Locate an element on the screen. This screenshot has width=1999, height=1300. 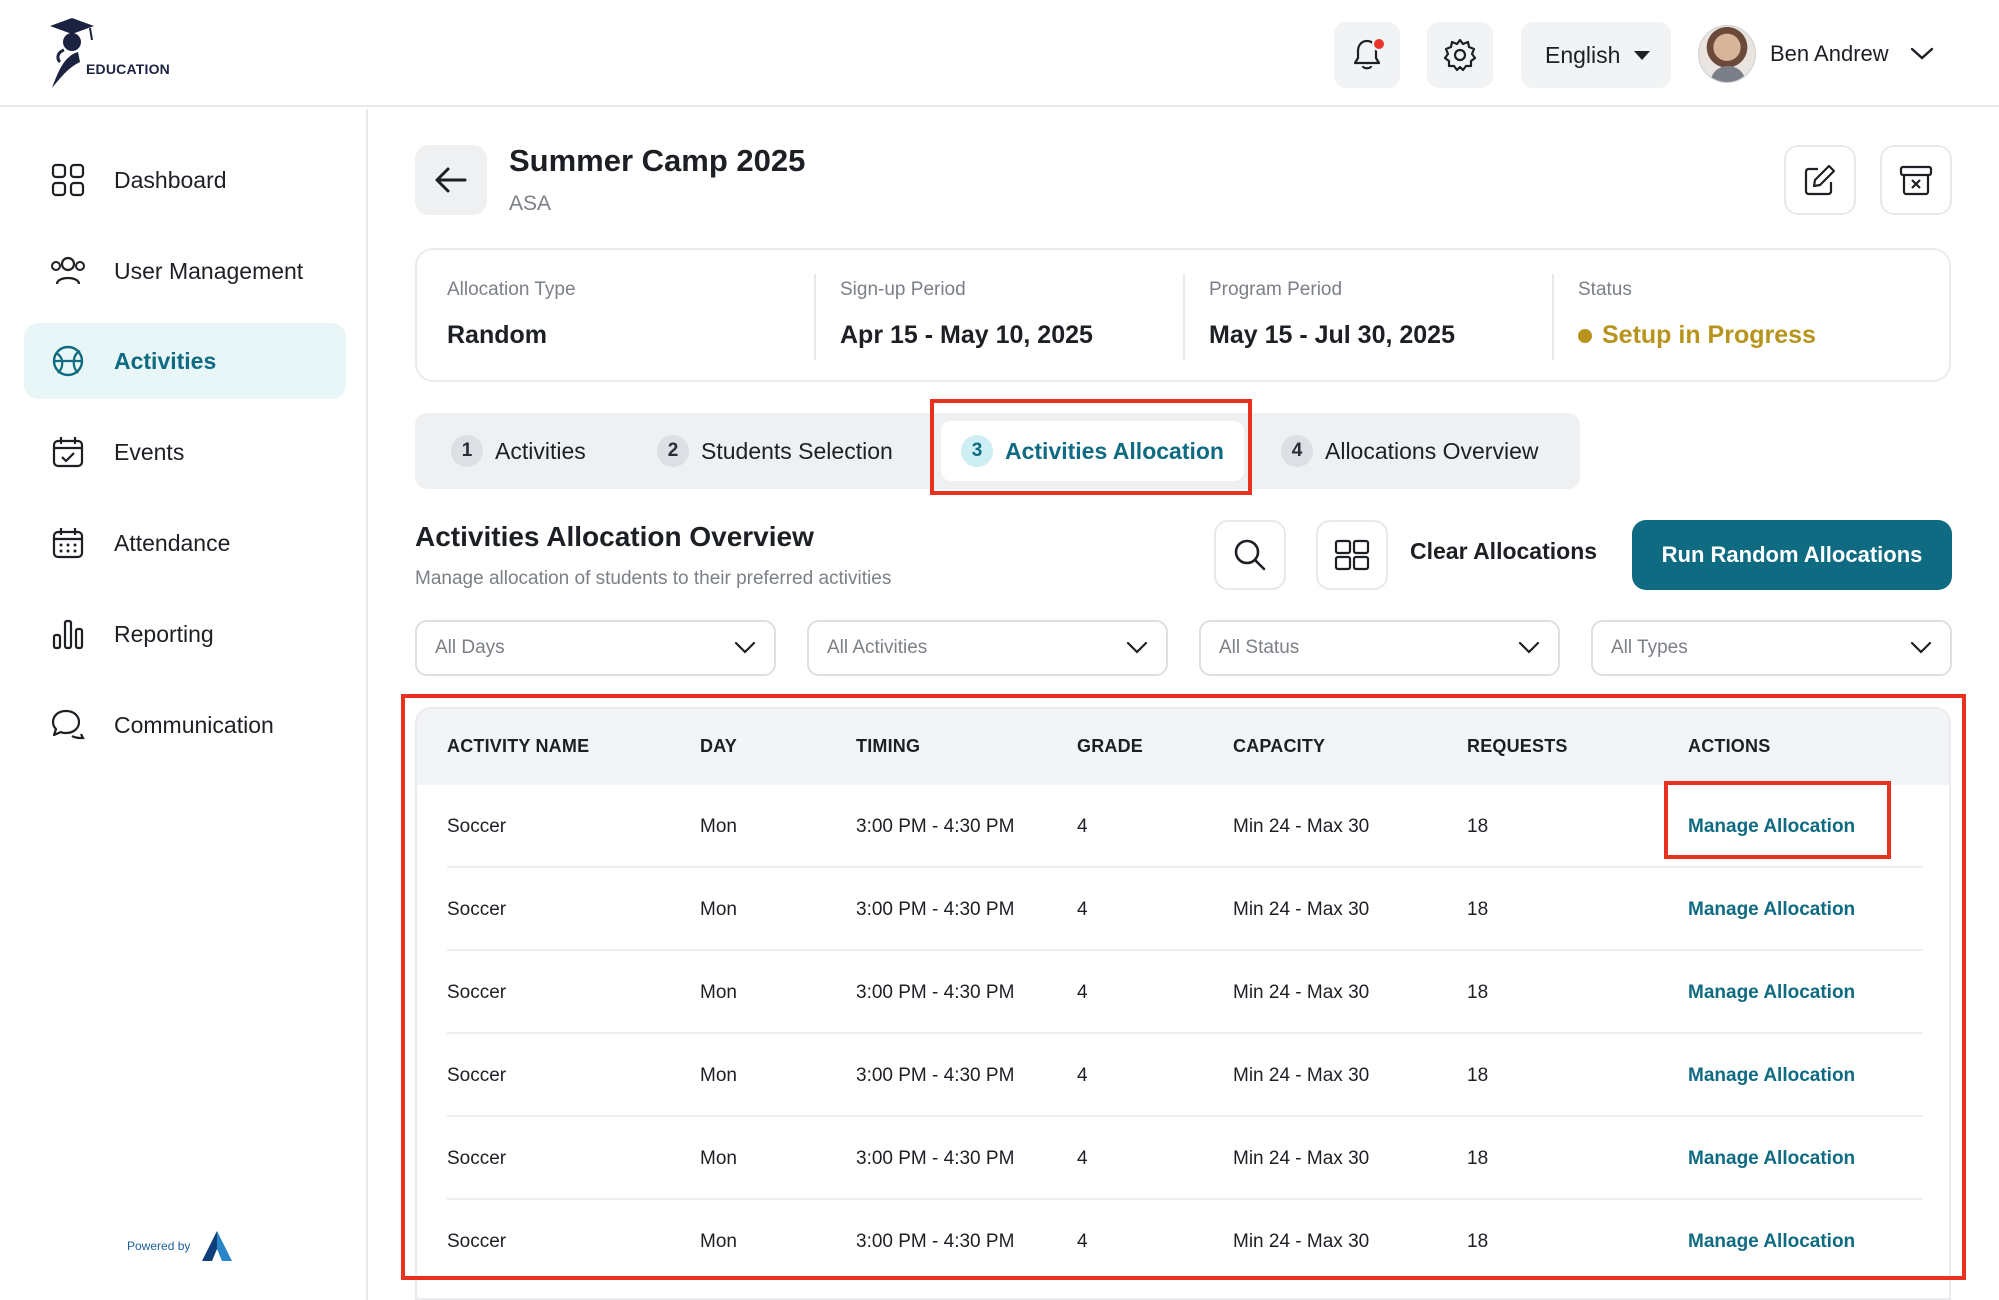
powered-by-label: Powered by is located at coordinates (159, 1246).